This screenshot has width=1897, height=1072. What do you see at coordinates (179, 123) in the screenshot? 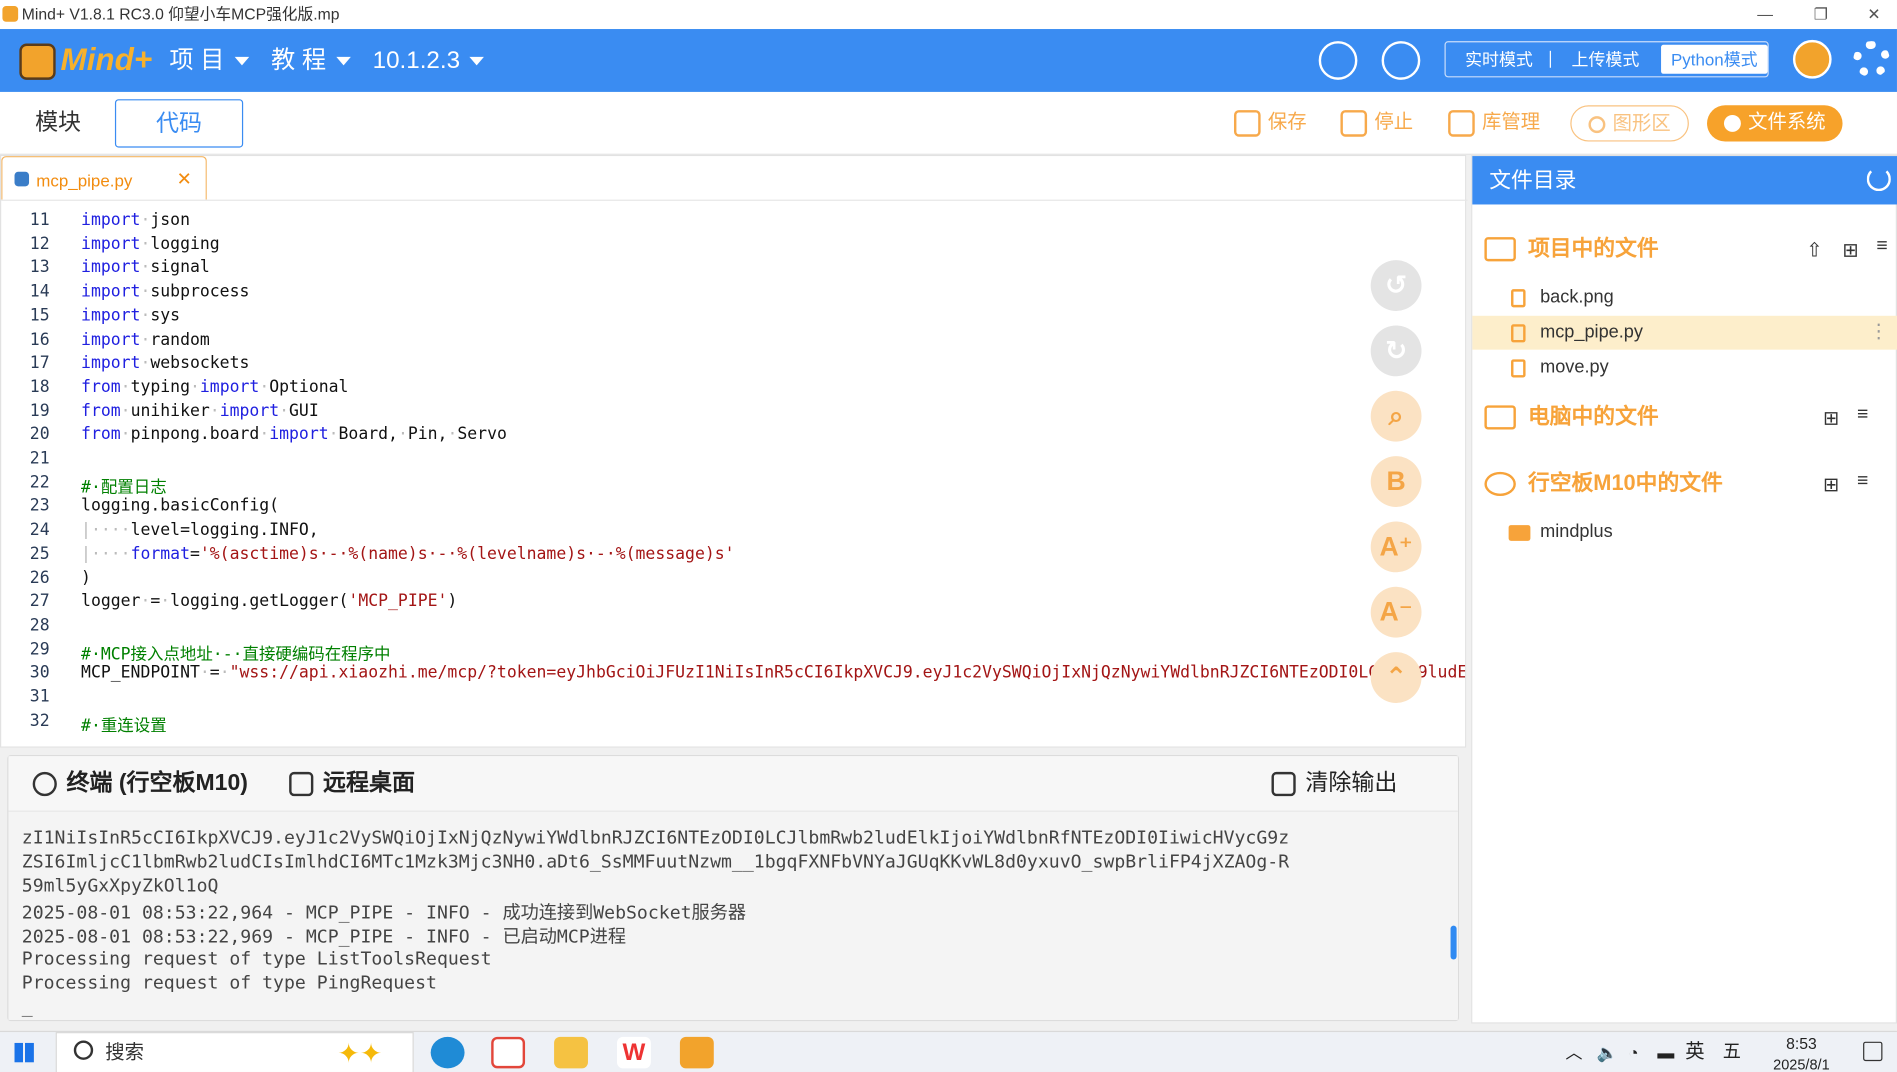
I see `tab-code: 代码` at bounding box center [179, 123].